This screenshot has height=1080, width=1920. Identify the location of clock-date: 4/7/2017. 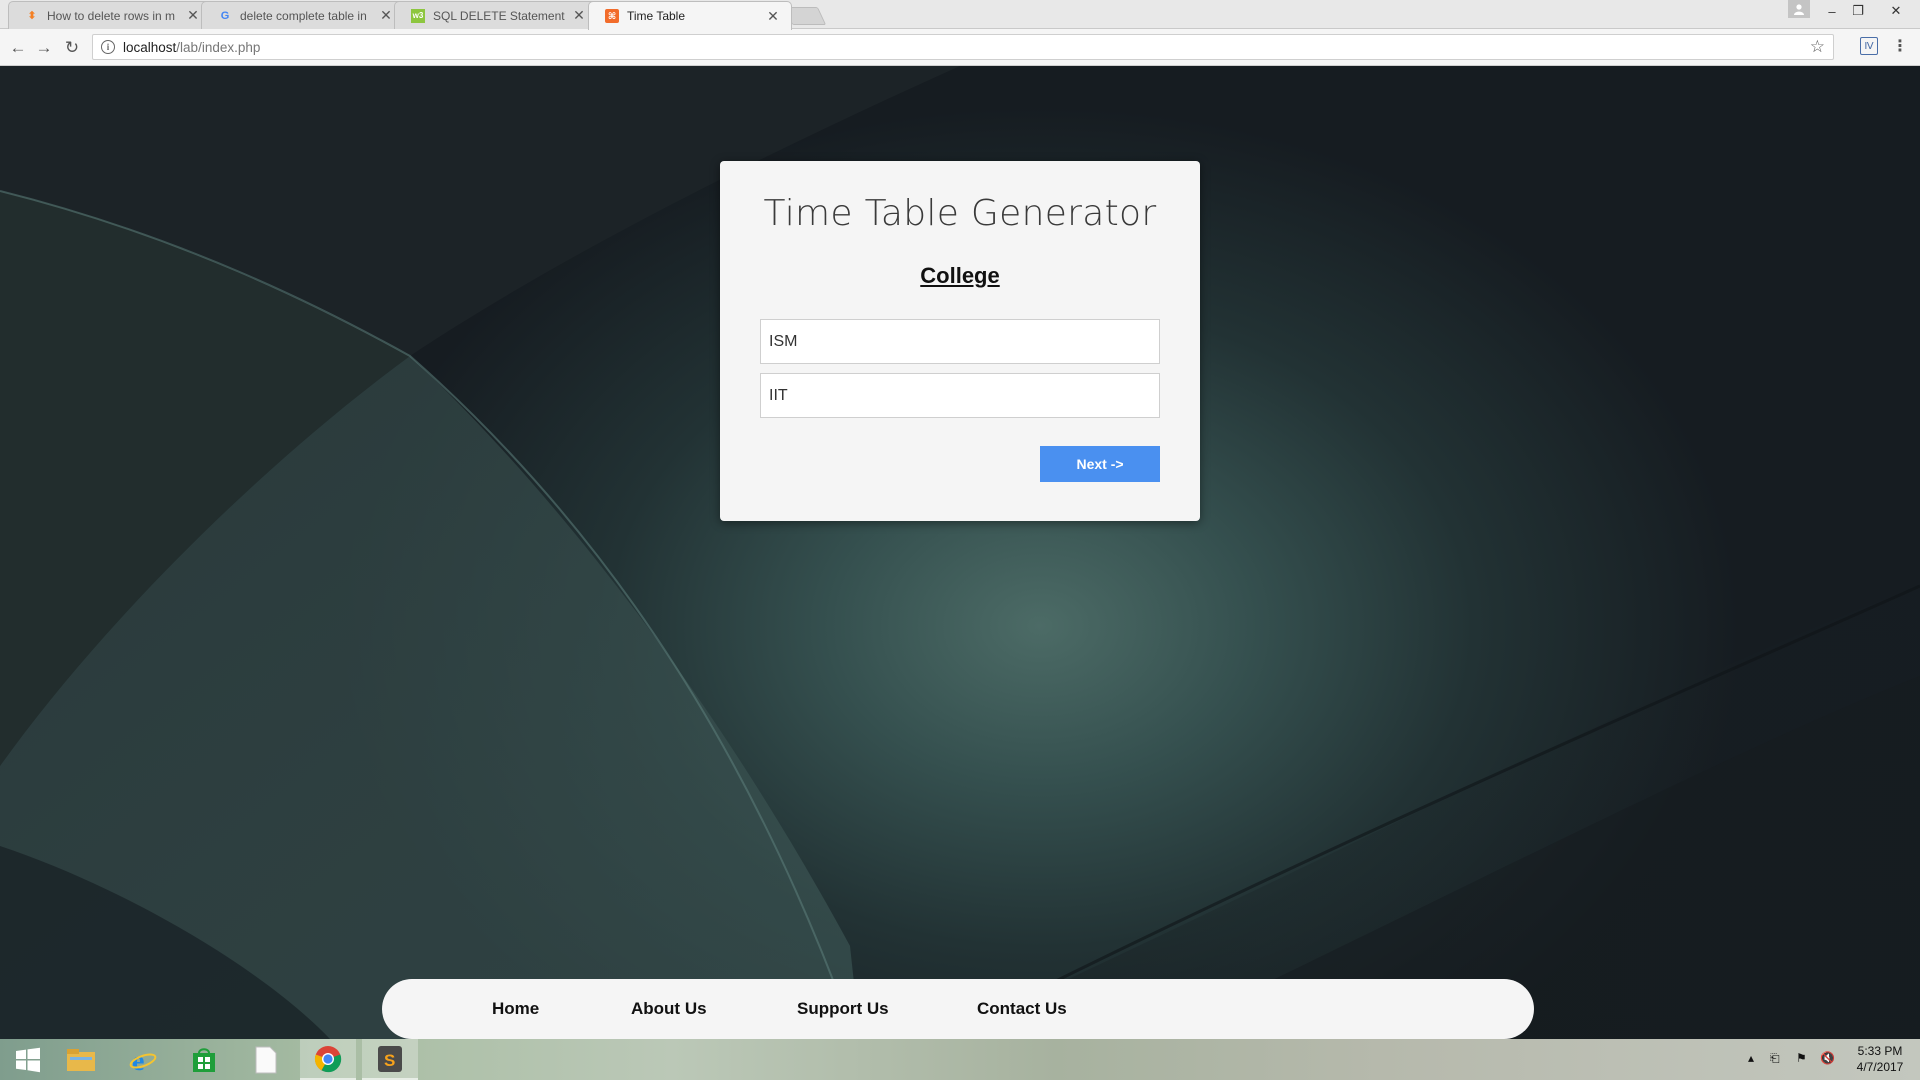
(1880, 1067).